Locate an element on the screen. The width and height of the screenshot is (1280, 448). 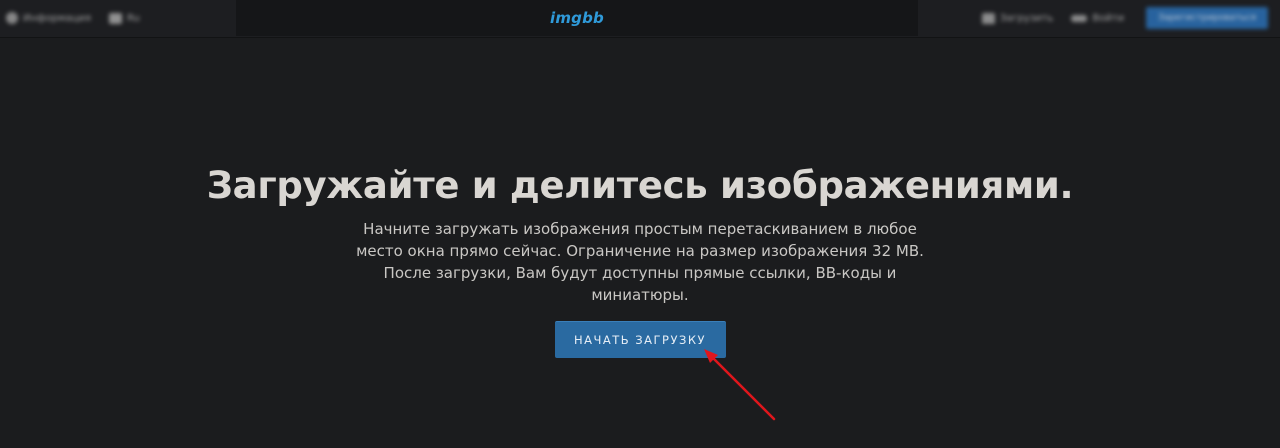
nav-upload: Загрузить is located at coordinates (1017, 18).